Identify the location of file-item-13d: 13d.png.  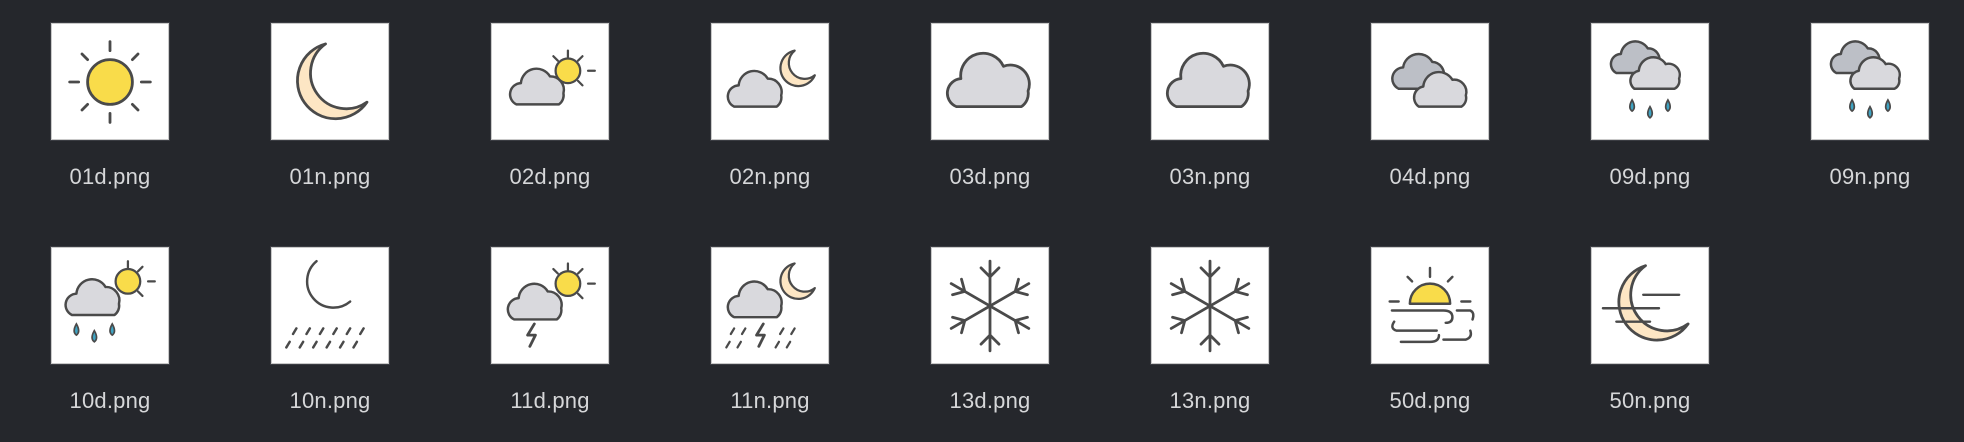
(990, 319).